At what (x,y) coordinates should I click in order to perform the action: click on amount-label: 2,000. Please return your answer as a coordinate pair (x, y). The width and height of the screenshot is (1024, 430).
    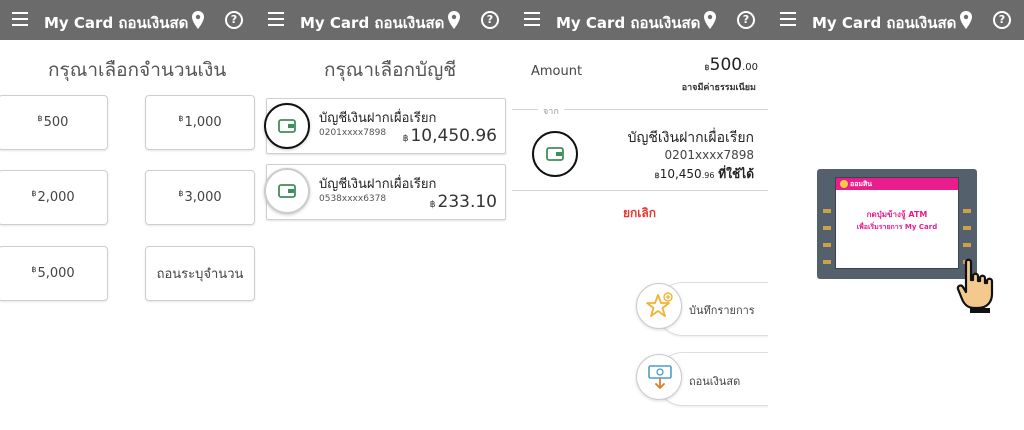
    Looking at the image, I should click on (56, 197).